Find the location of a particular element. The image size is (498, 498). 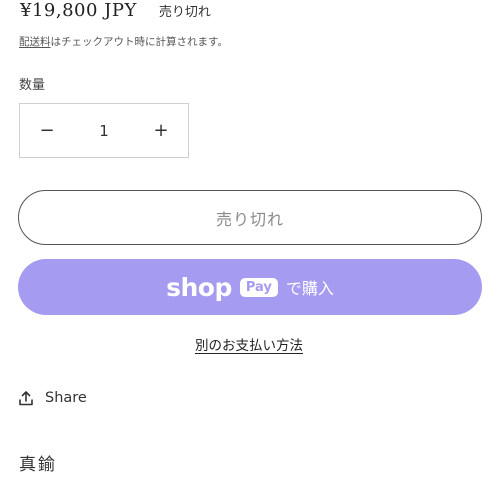

shipping-note: 配送料はチェックアウト時に計算されます。 is located at coordinates (123, 41).